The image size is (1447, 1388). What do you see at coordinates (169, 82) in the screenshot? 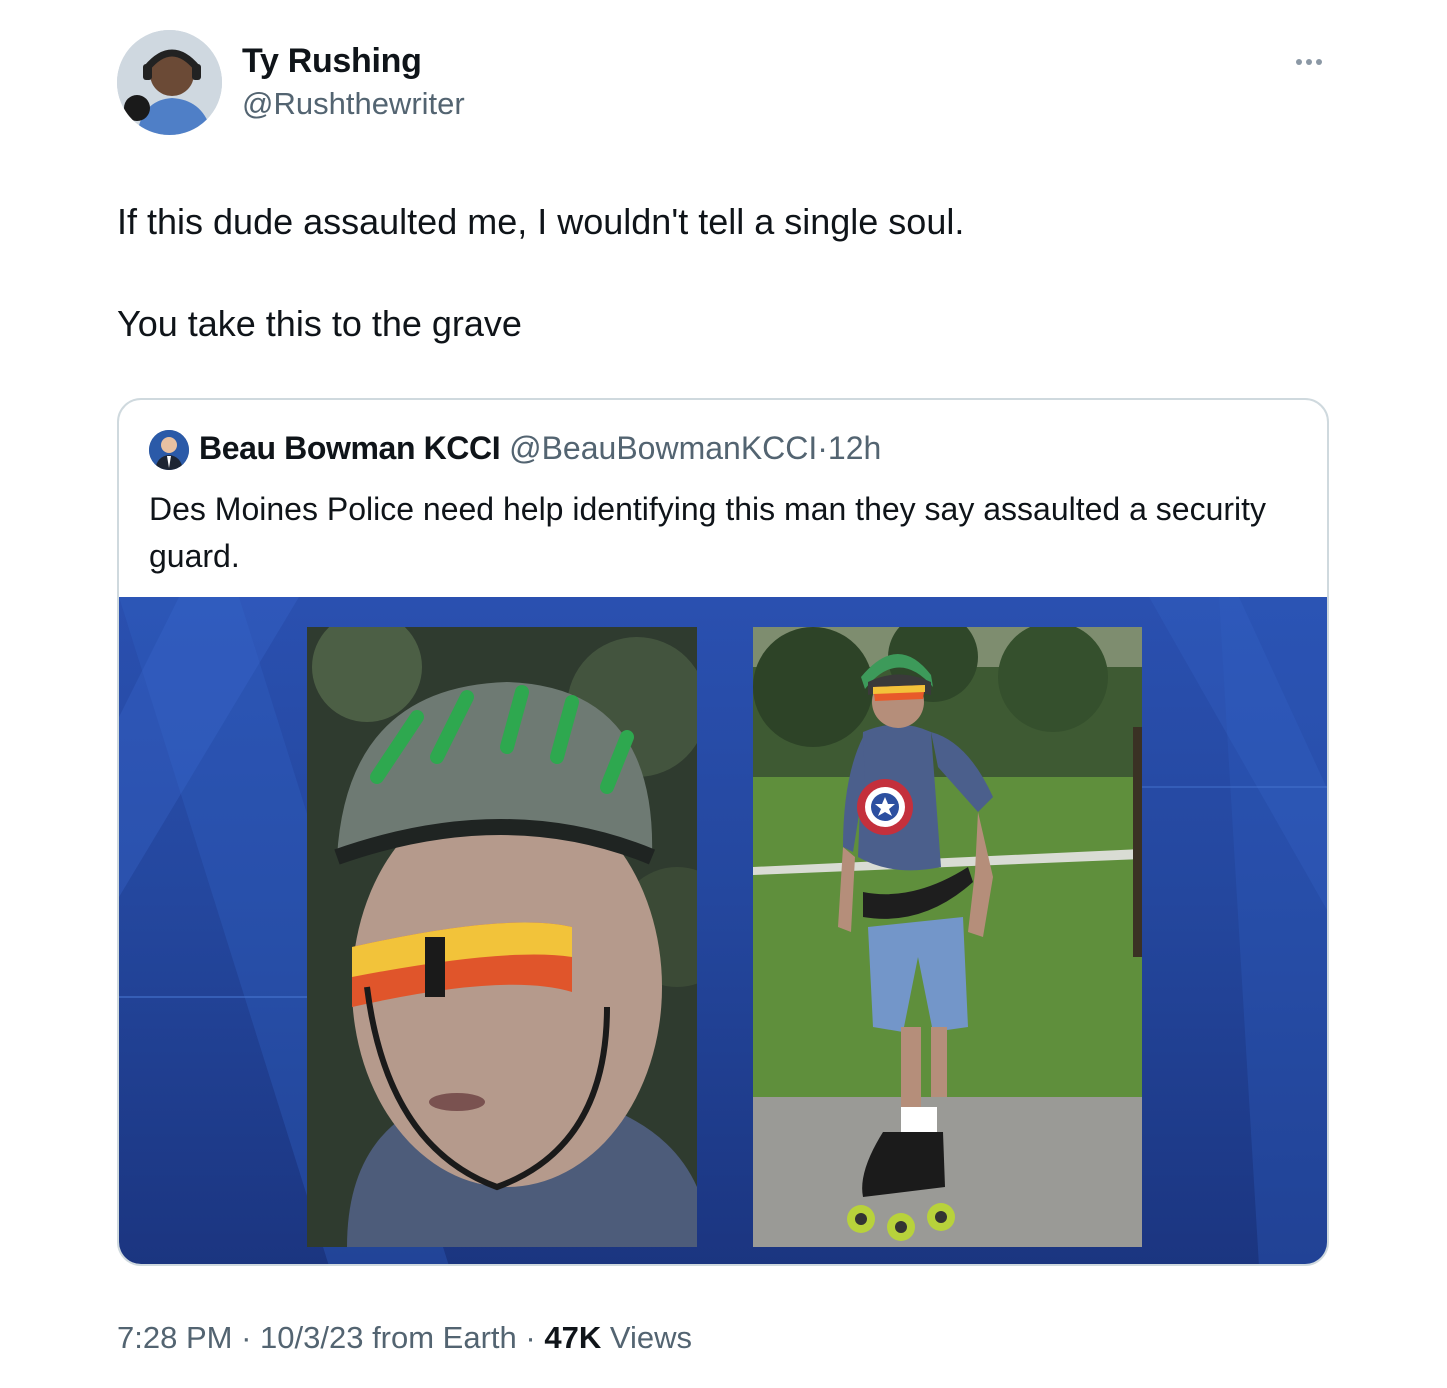
I see `author-avatar` at bounding box center [169, 82].